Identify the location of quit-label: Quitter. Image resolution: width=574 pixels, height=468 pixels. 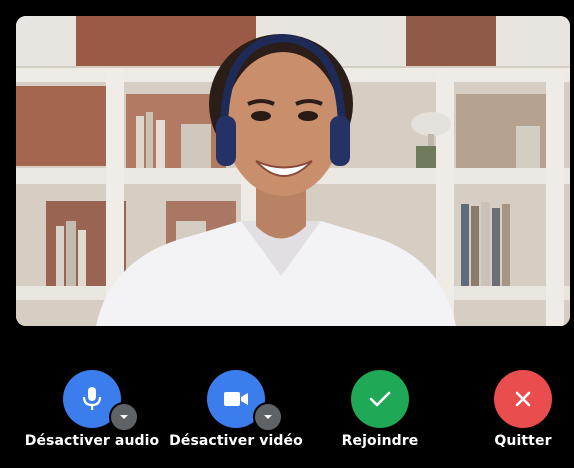
(523, 441).